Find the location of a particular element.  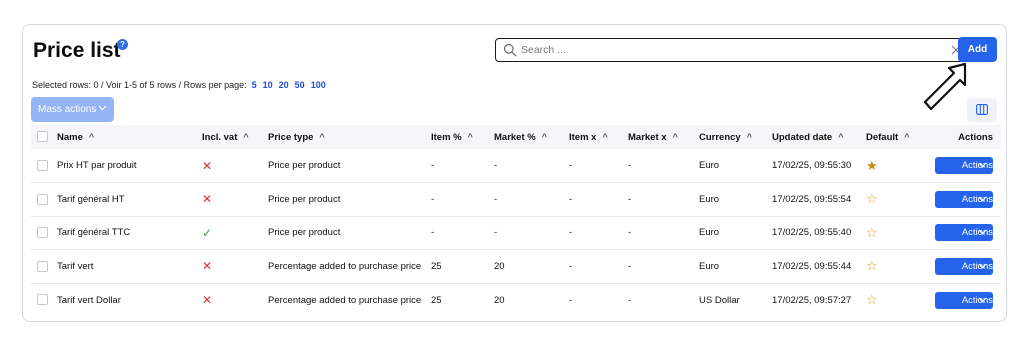

column-header-market-pct: Market % ^ is located at coordinates (531, 137).